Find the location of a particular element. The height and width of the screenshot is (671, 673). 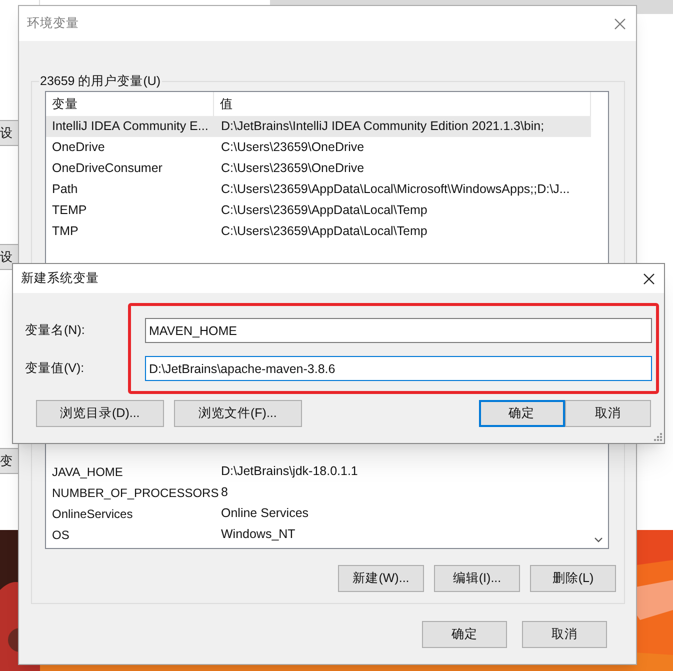

list-row: OneDriveConsumer C:\Users\23659\OneDrive is located at coordinates (318, 168).